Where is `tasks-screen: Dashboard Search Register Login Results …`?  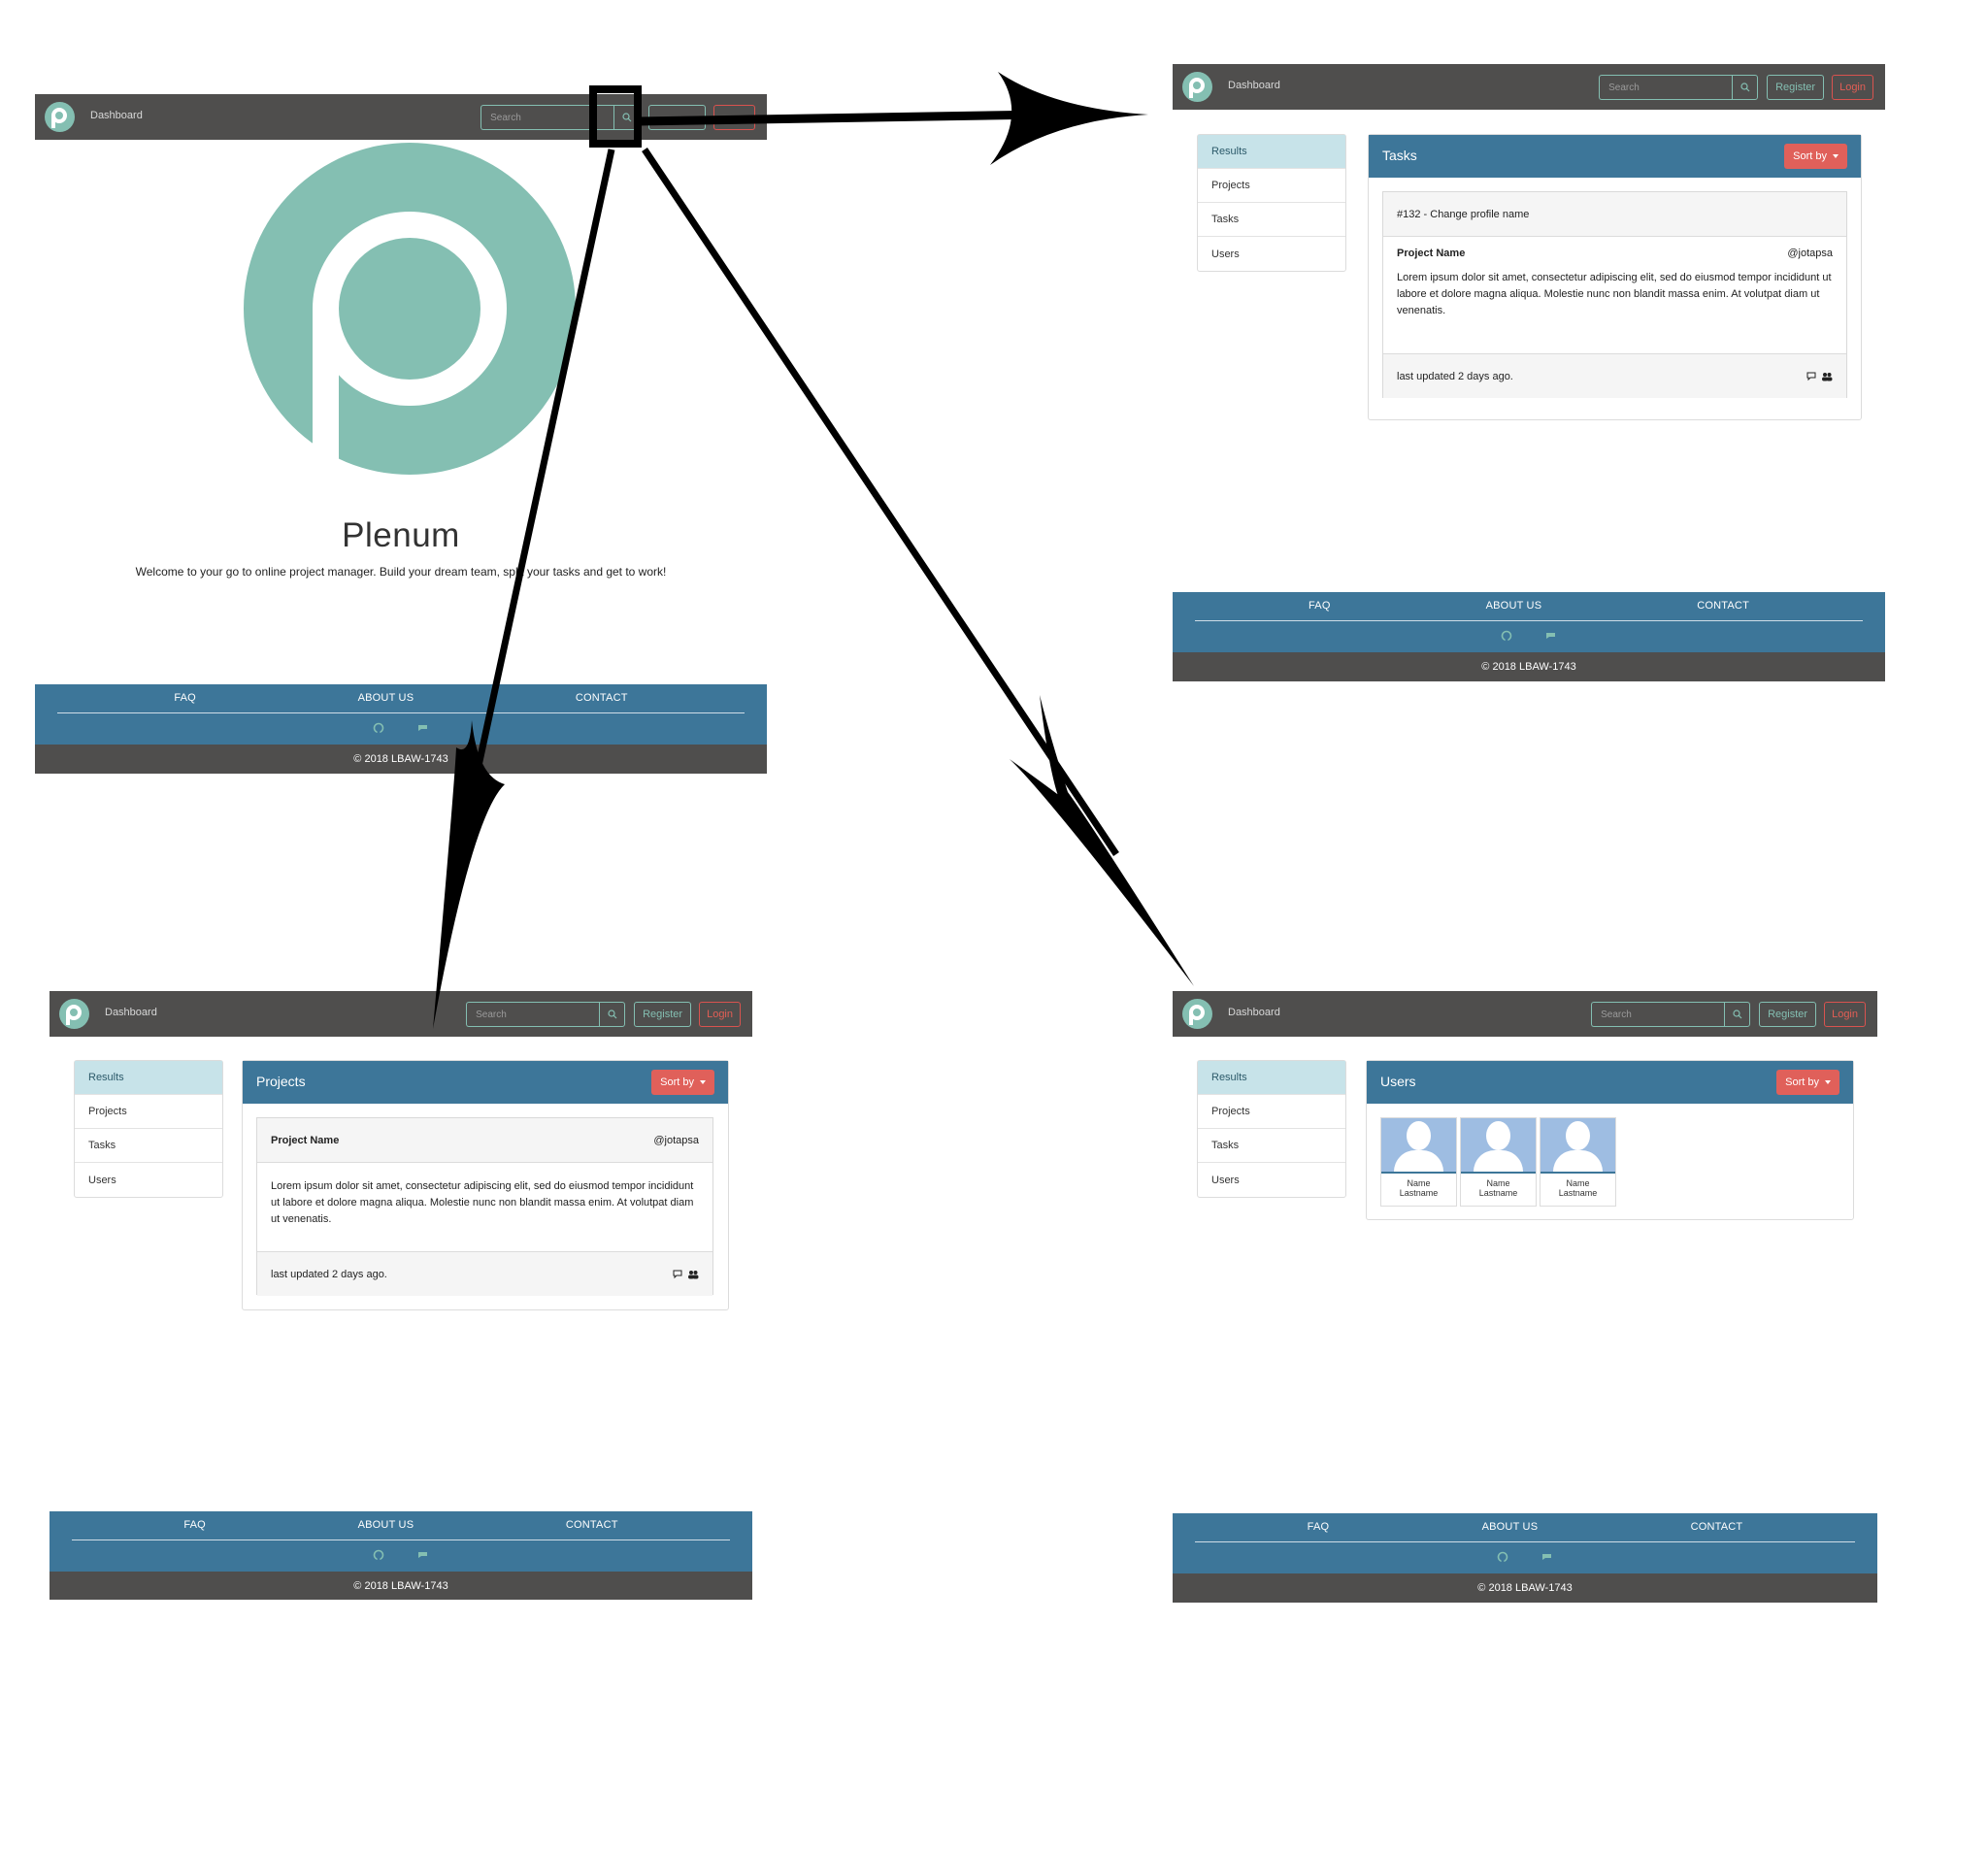
tasks-screen: Dashboard Search Register Login Results … is located at coordinates (1529, 372).